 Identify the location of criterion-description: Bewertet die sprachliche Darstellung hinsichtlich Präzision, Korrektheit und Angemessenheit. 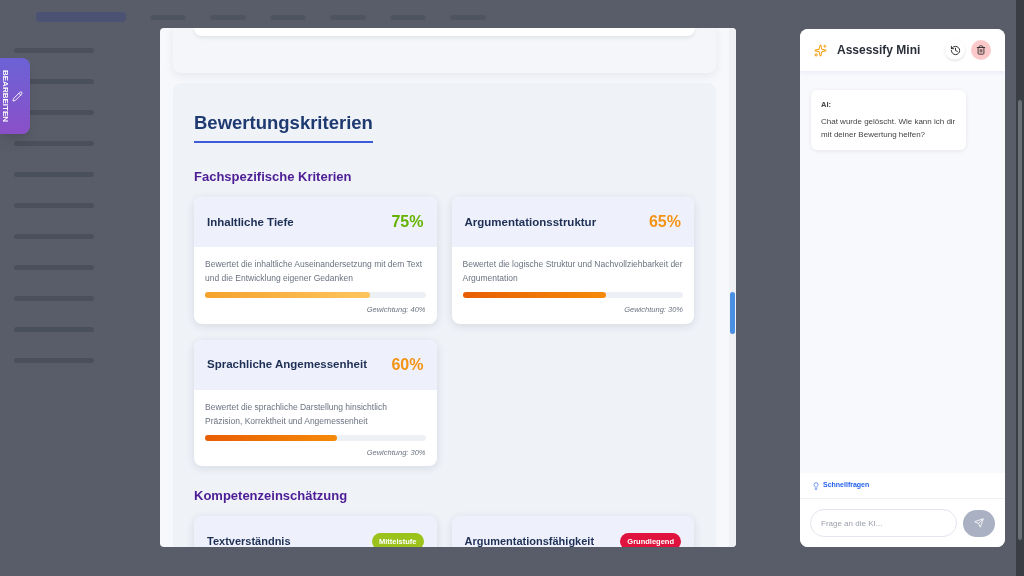
(296, 414).